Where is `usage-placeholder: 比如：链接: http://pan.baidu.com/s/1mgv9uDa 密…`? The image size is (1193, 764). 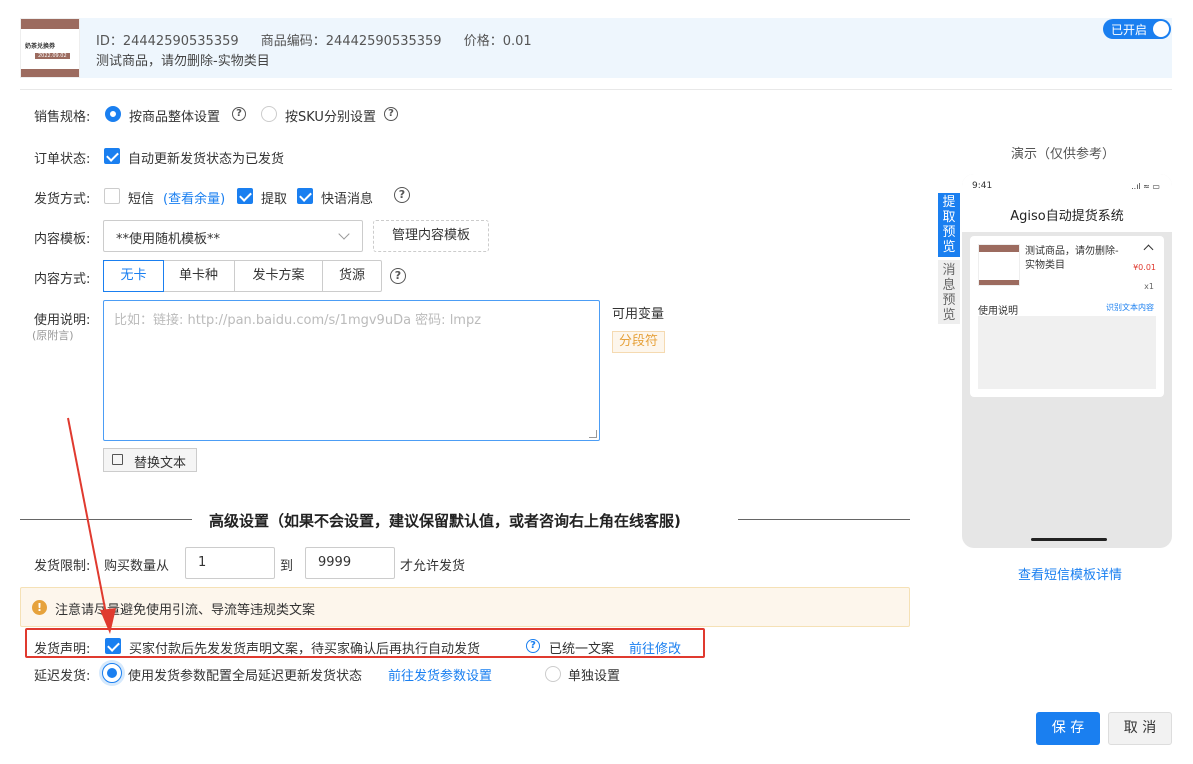 usage-placeholder: 比如：链接: http://pan.baidu.com/s/1mgv9uDa 密… is located at coordinates (298, 320).